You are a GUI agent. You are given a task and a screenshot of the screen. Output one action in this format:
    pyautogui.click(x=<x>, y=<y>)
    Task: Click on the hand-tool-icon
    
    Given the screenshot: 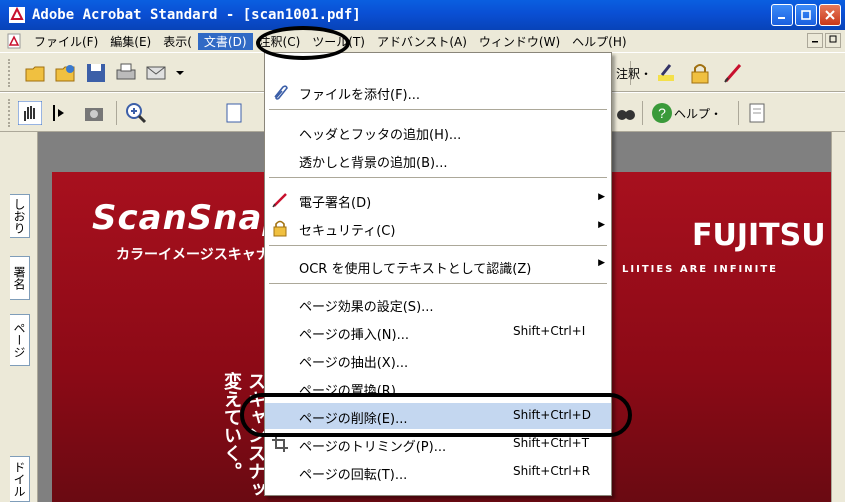 What is the action you would take?
    pyautogui.click(x=30, y=113)
    